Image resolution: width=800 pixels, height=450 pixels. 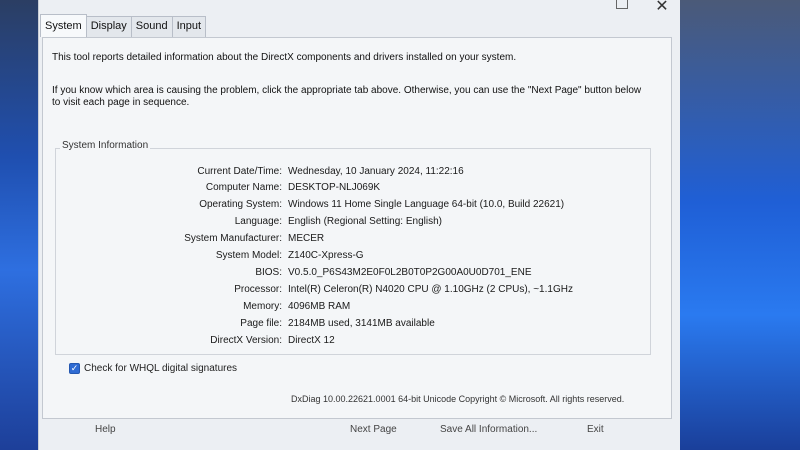 What do you see at coordinates (306, 238) in the screenshot?
I see `info-value: MECER` at bounding box center [306, 238].